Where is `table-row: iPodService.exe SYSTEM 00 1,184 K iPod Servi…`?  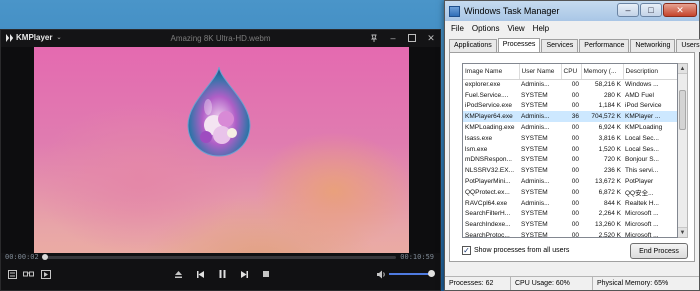 table-row: iPodService.exe SYSTEM 00 1,184 K iPod Servi… is located at coordinates (570, 106).